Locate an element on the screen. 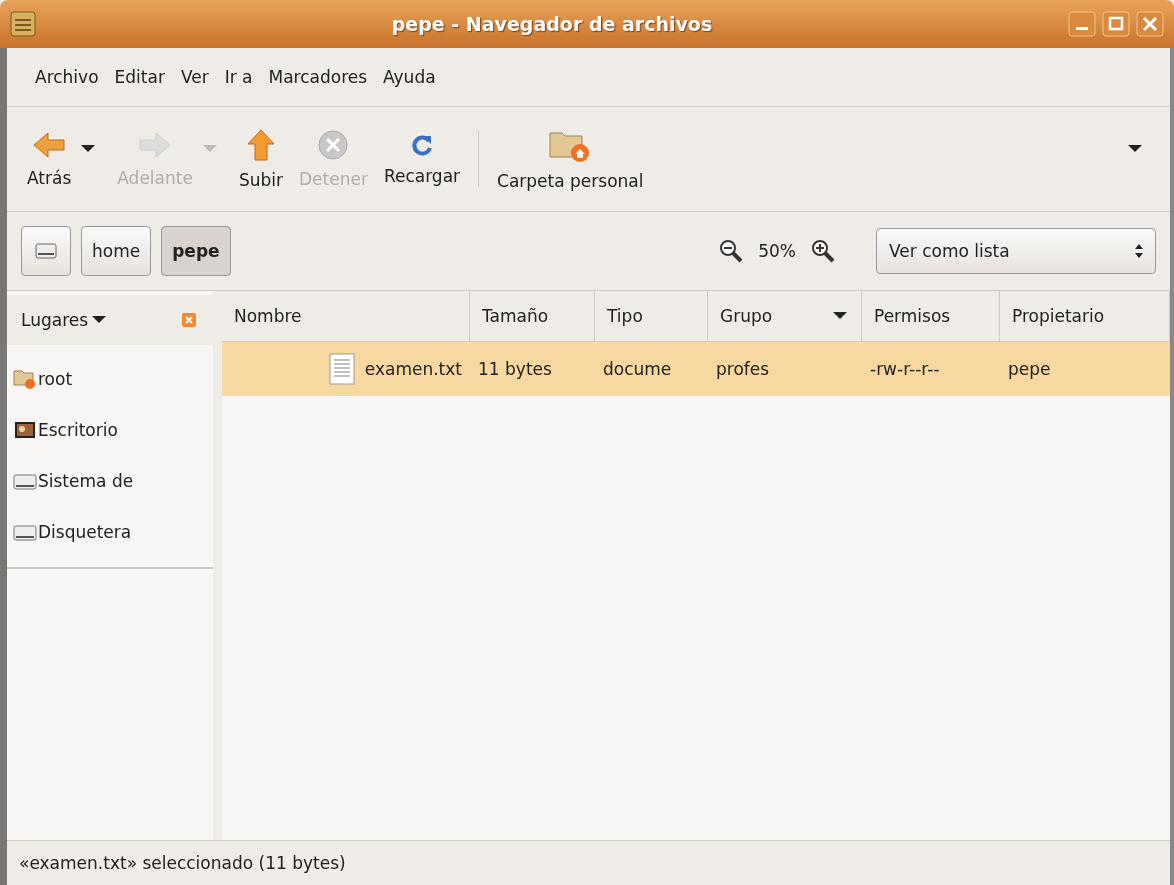  sidebar-item: Sistema de is located at coordinates (110, 480).